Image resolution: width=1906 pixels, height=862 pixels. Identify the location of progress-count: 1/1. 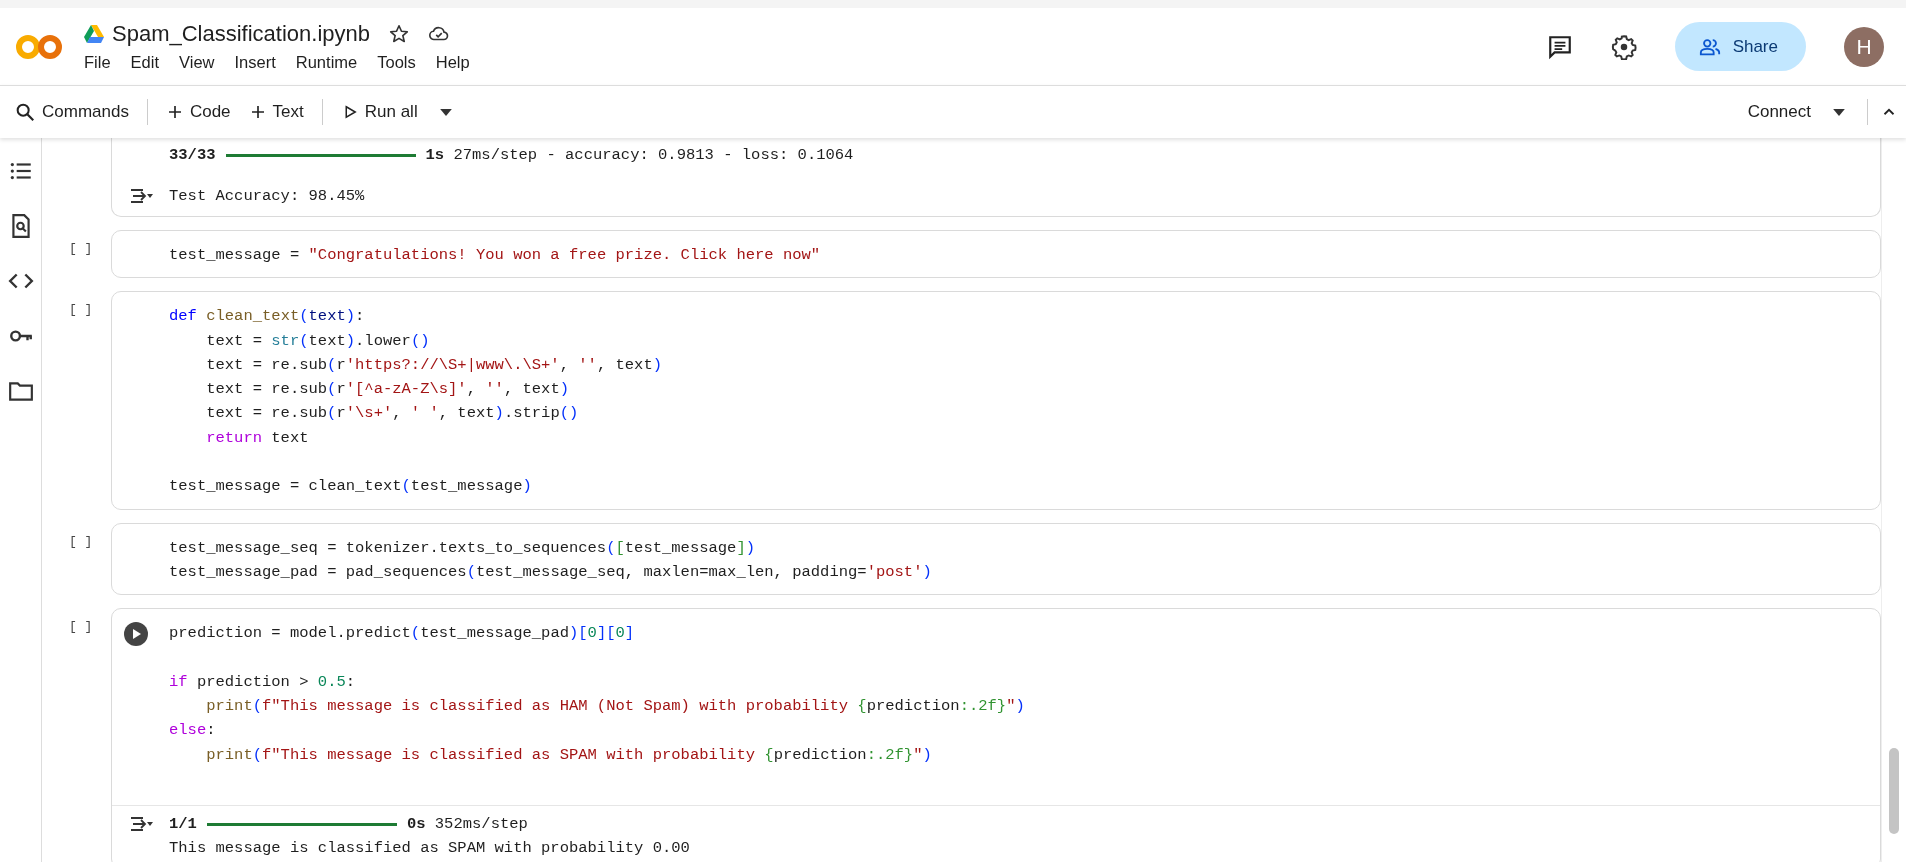
(183, 824).